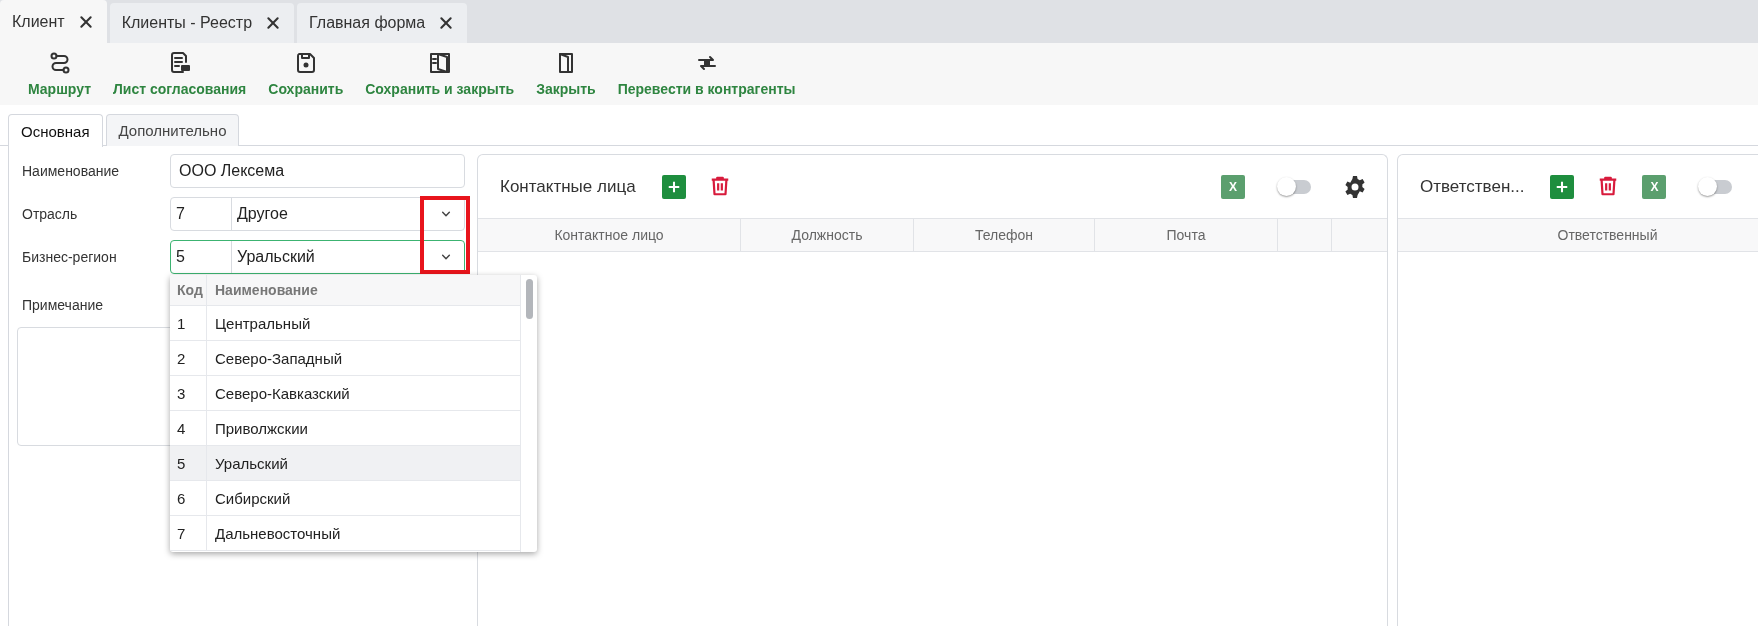  Describe the element at coordinates (706, 74) in the screenshot. I see `toolbar-button: Перевести в контрагенты` at that location.